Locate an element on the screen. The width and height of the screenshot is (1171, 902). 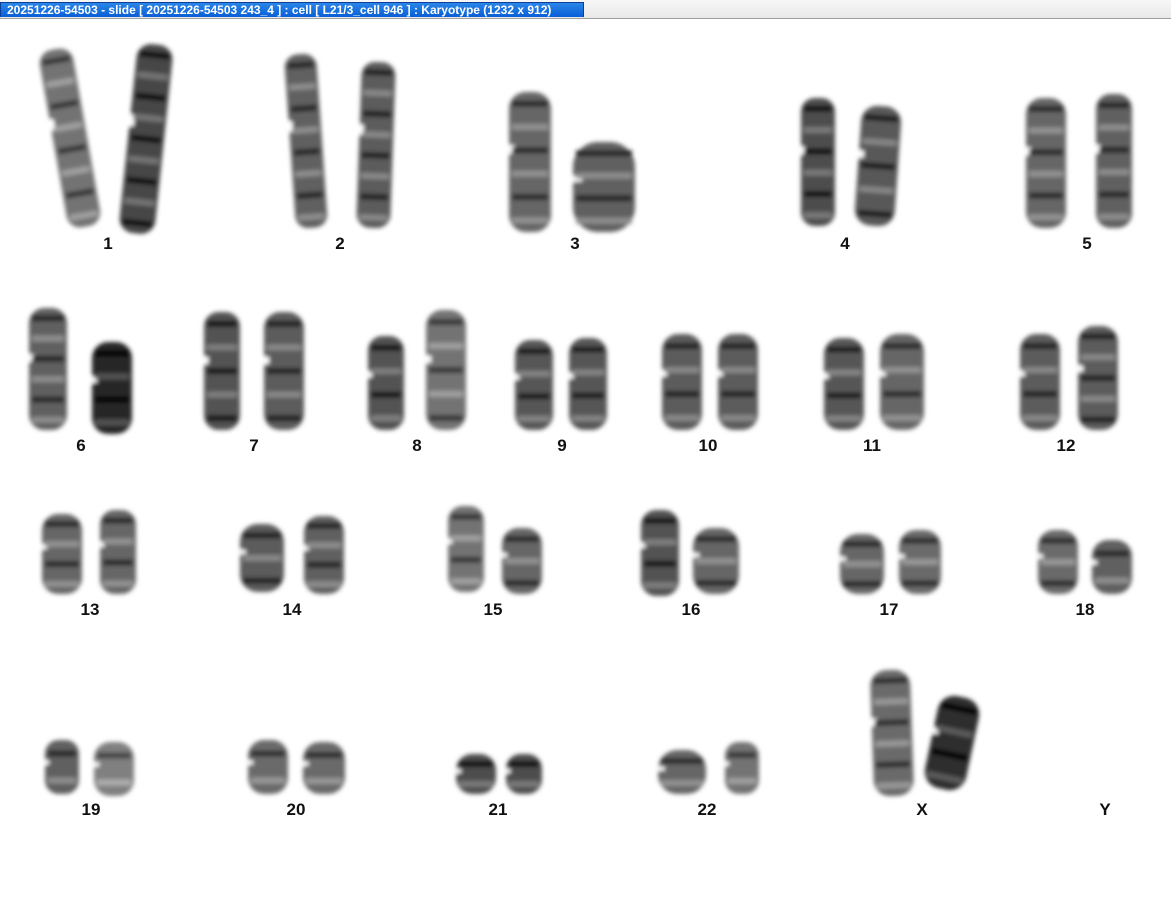
chr-15-homolog-a is located at coordinates (465, 549).